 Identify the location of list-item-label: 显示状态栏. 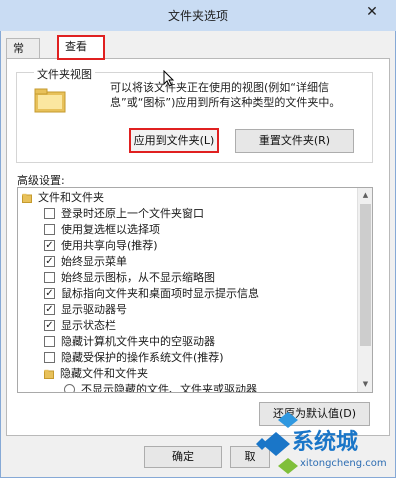
(88, 325).